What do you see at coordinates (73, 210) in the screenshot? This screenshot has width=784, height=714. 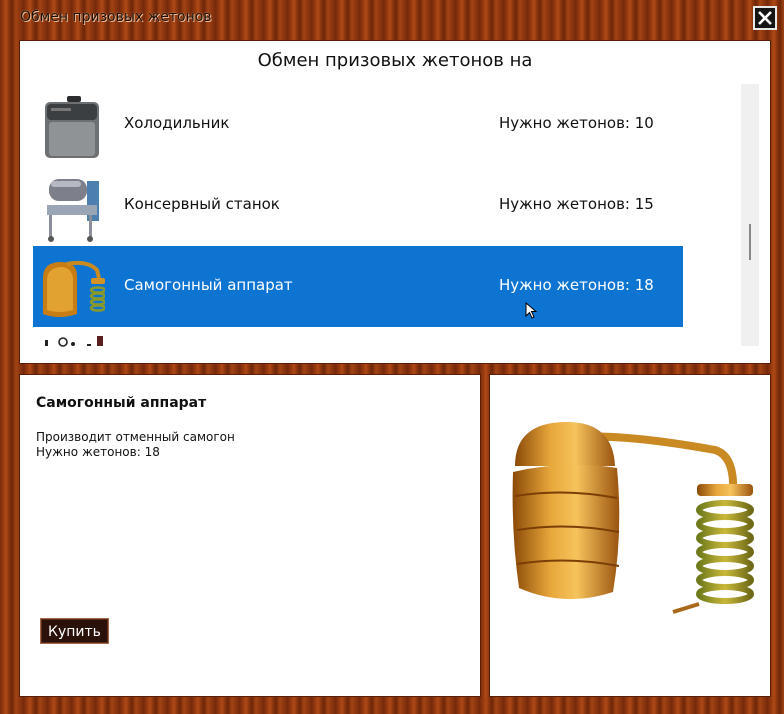 I see `canning-machine-icon` at bounding box center [73, 210].